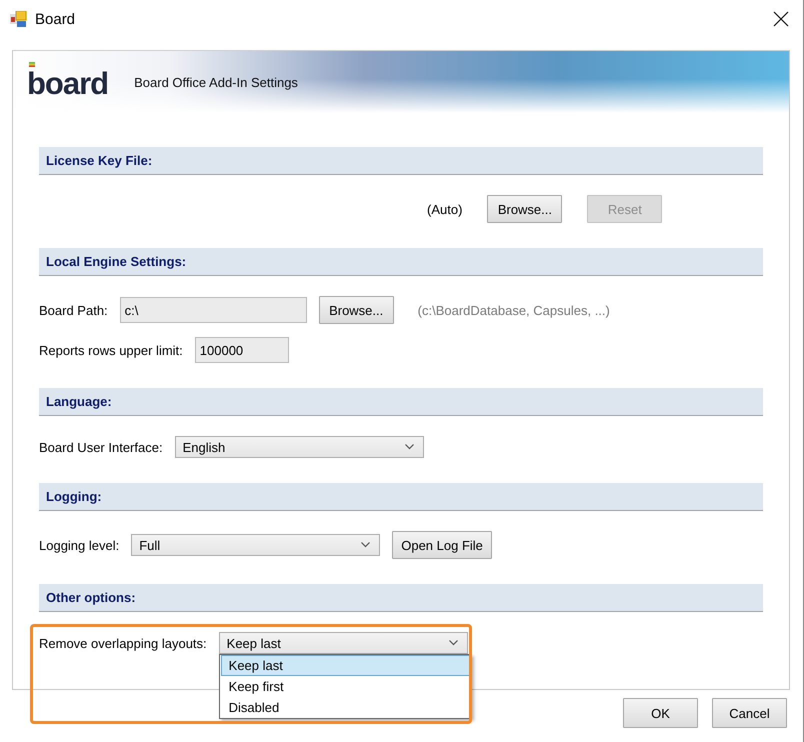  I want to click on section-header: Logging:, so click(401, 497).